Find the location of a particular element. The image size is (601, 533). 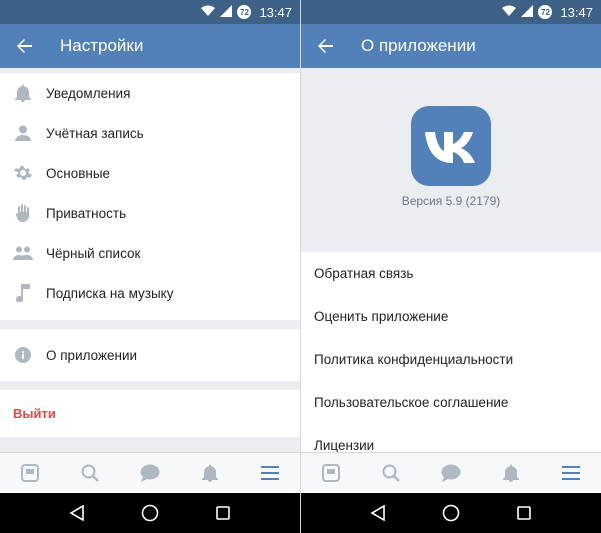

gear-icon is located at coordinates (23, 173).